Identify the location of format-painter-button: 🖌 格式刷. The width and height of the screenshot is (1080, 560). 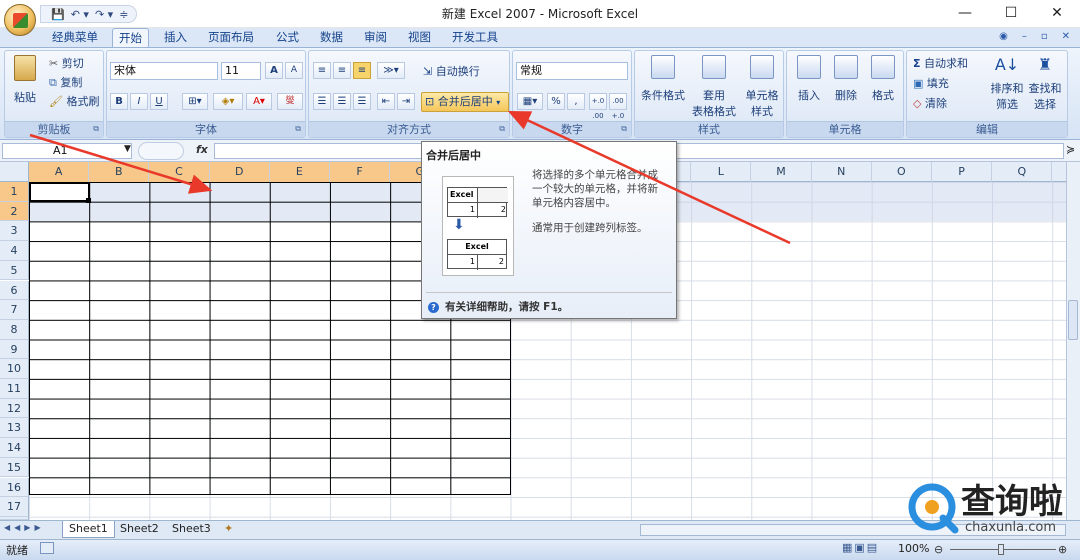
(74, 101).